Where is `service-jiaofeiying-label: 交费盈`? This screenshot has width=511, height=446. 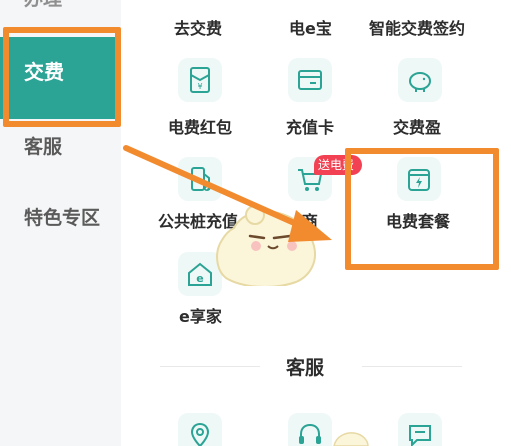
service-jiaofeiying-label: 交费盈 is located at coordinates (417, 126).